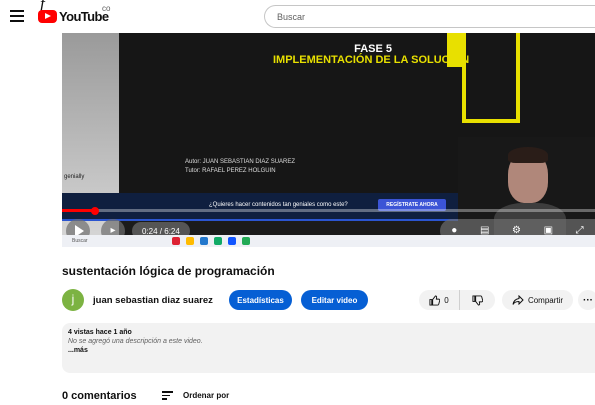 The image size is (595, 405). I want to click on presenter-hair, so click(528, 155).